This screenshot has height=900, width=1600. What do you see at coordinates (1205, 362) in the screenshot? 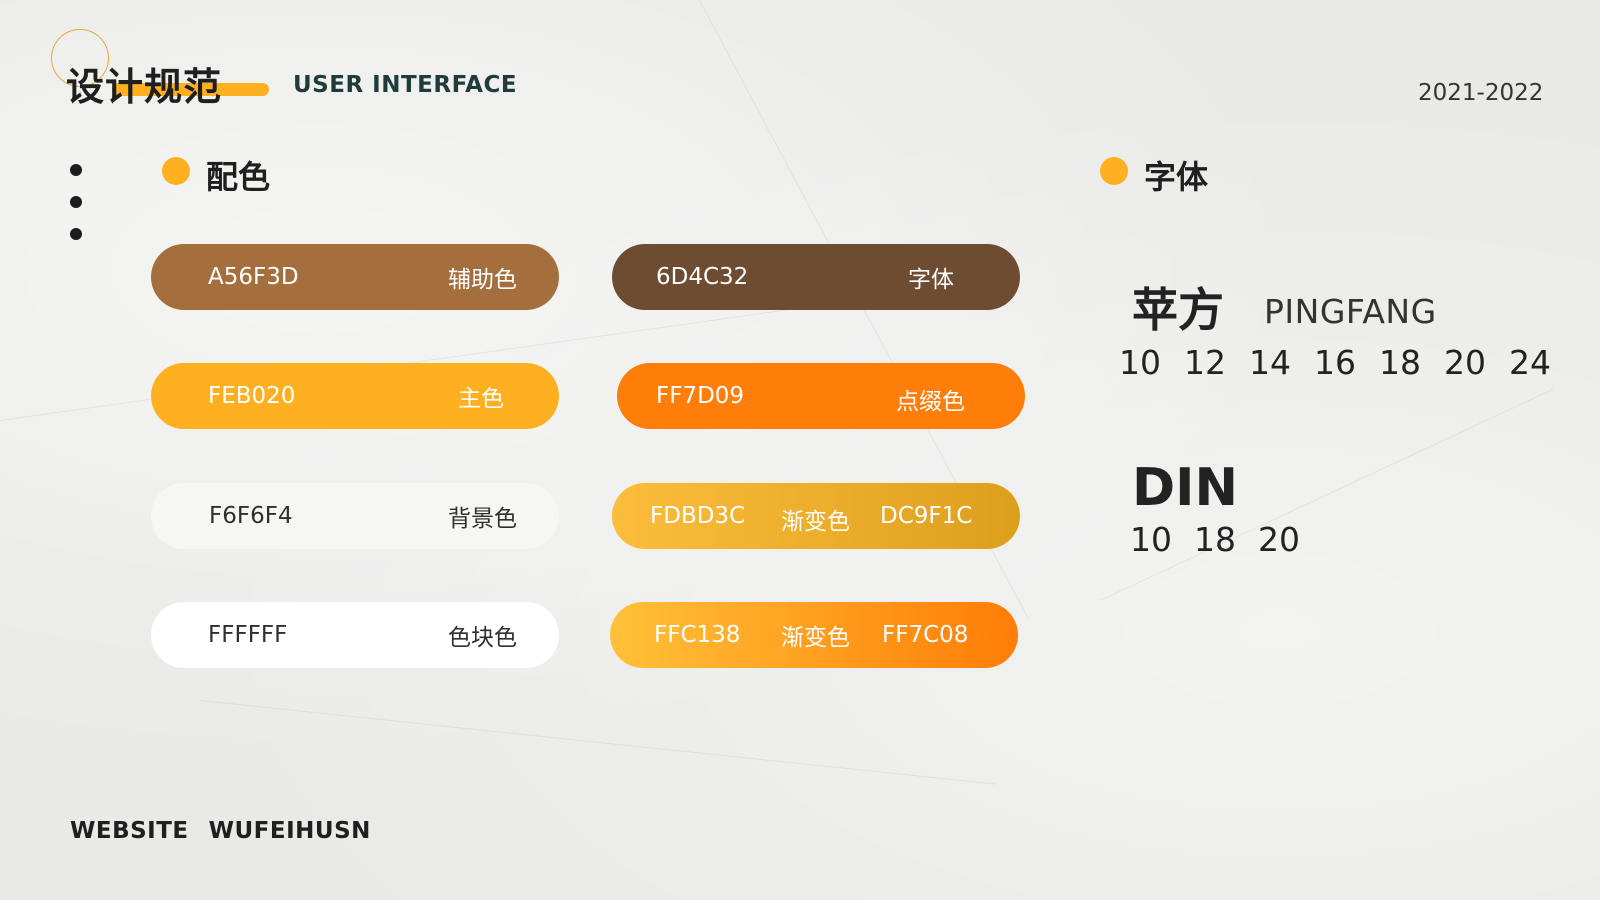
I see `font-size-value: 12` at bounding box center [1205, 362].